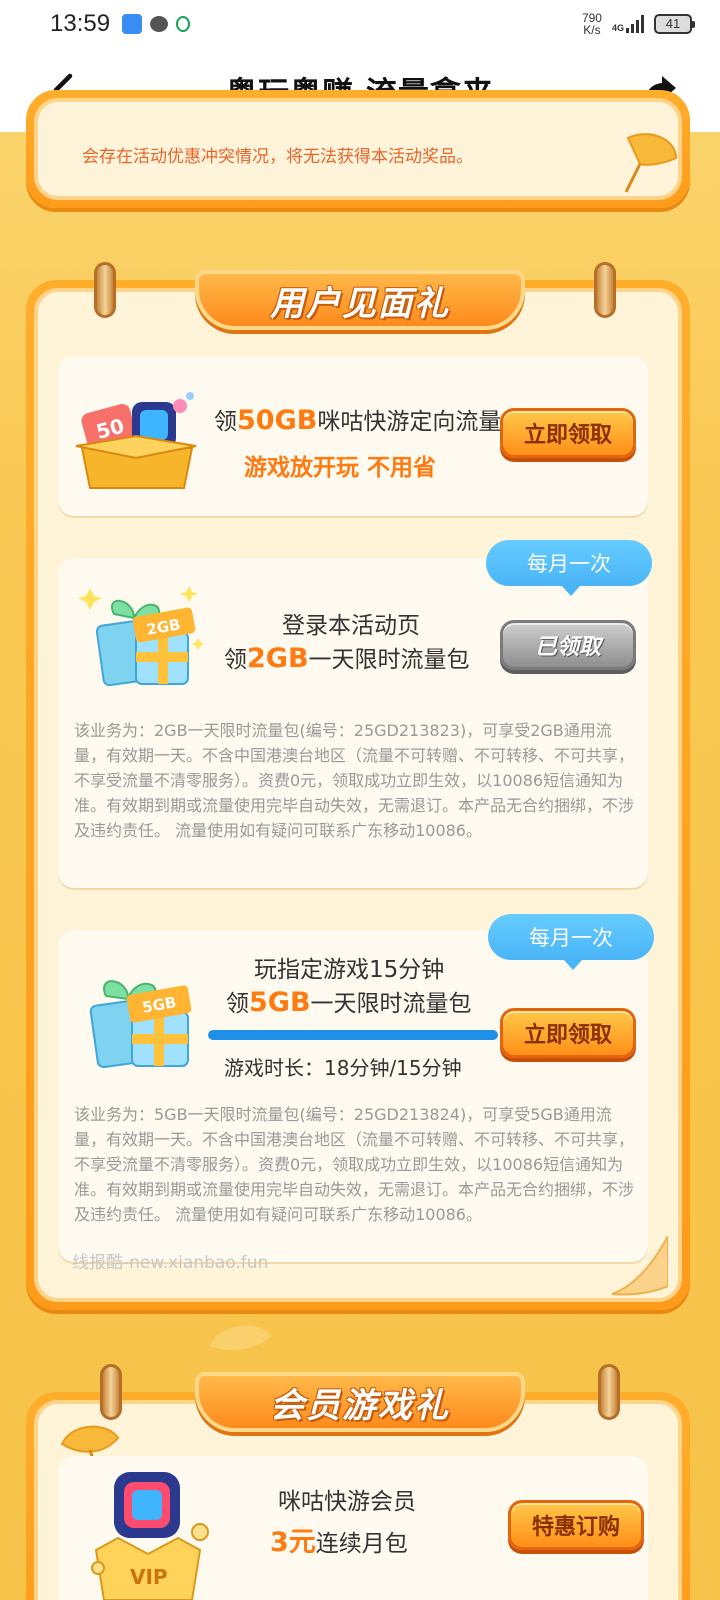  Describe the element at coordinates (360, 1405) in the screenshot. I see `section-title: 会员游戏礼` at that location.